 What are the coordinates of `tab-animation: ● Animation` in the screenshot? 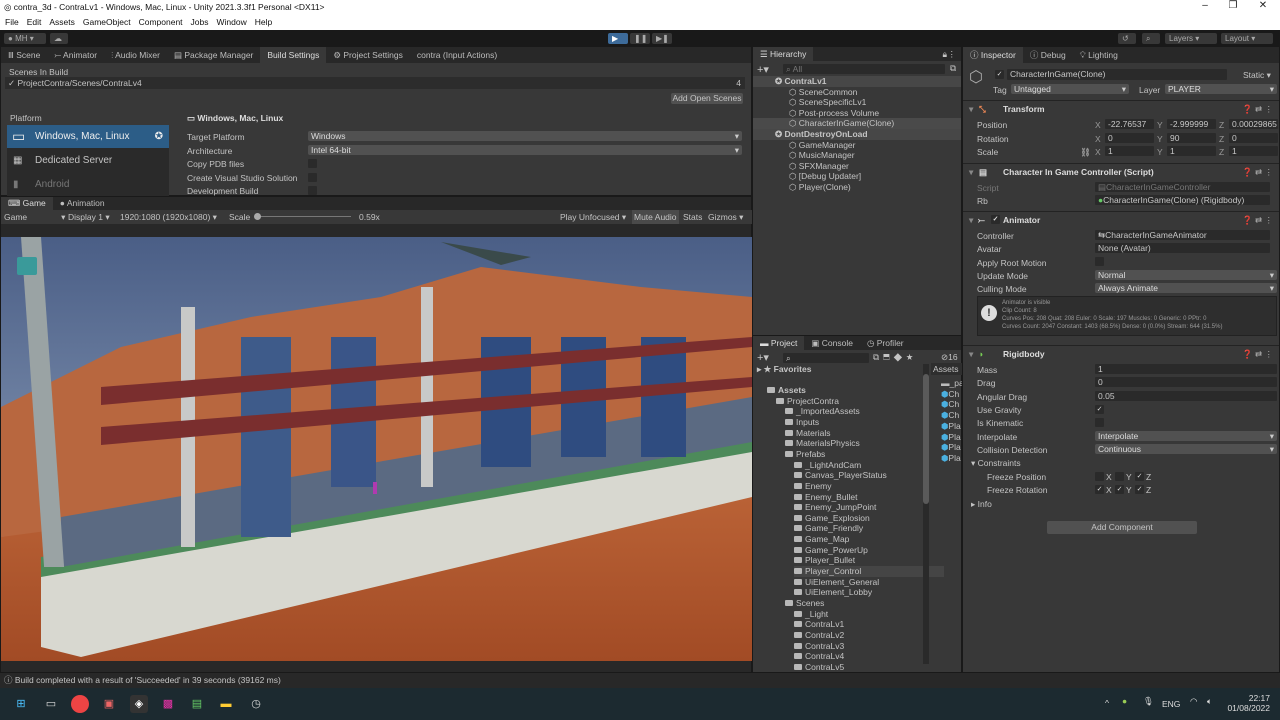 It's located at (82, 203).